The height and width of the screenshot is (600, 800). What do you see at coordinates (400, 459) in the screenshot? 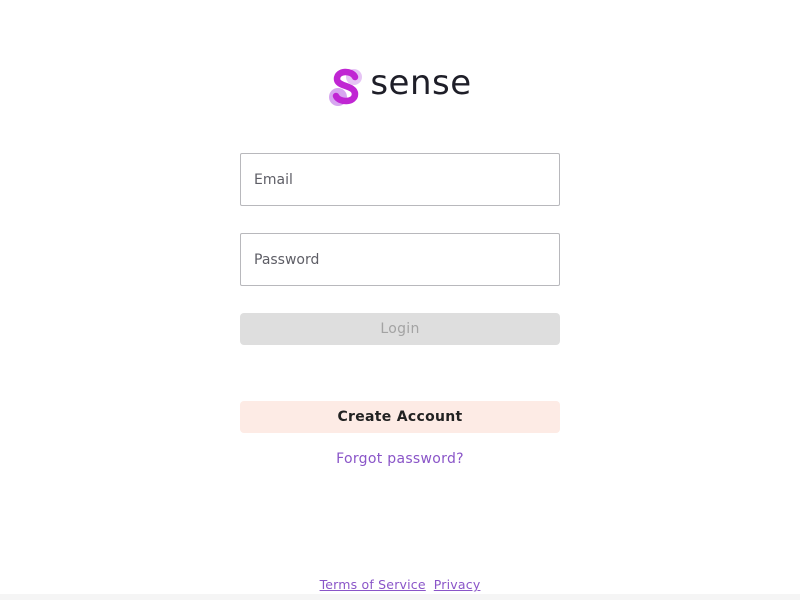
I see `forgot-password-link: Forgot password?` at bounding box center [400, 459].